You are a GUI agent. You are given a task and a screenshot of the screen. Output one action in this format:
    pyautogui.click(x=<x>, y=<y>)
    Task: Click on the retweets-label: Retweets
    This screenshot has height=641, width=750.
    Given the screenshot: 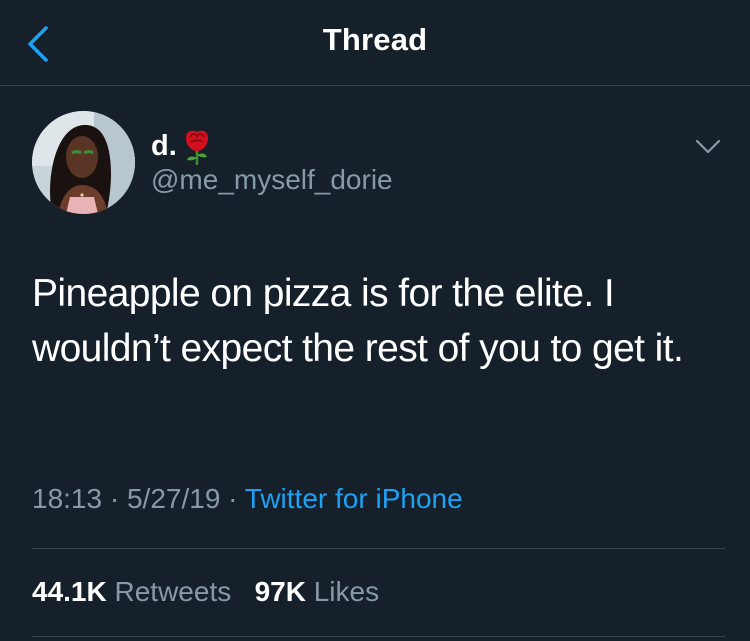 What is the action you would take?
    pyautogui.click(x=173, y=591)
    